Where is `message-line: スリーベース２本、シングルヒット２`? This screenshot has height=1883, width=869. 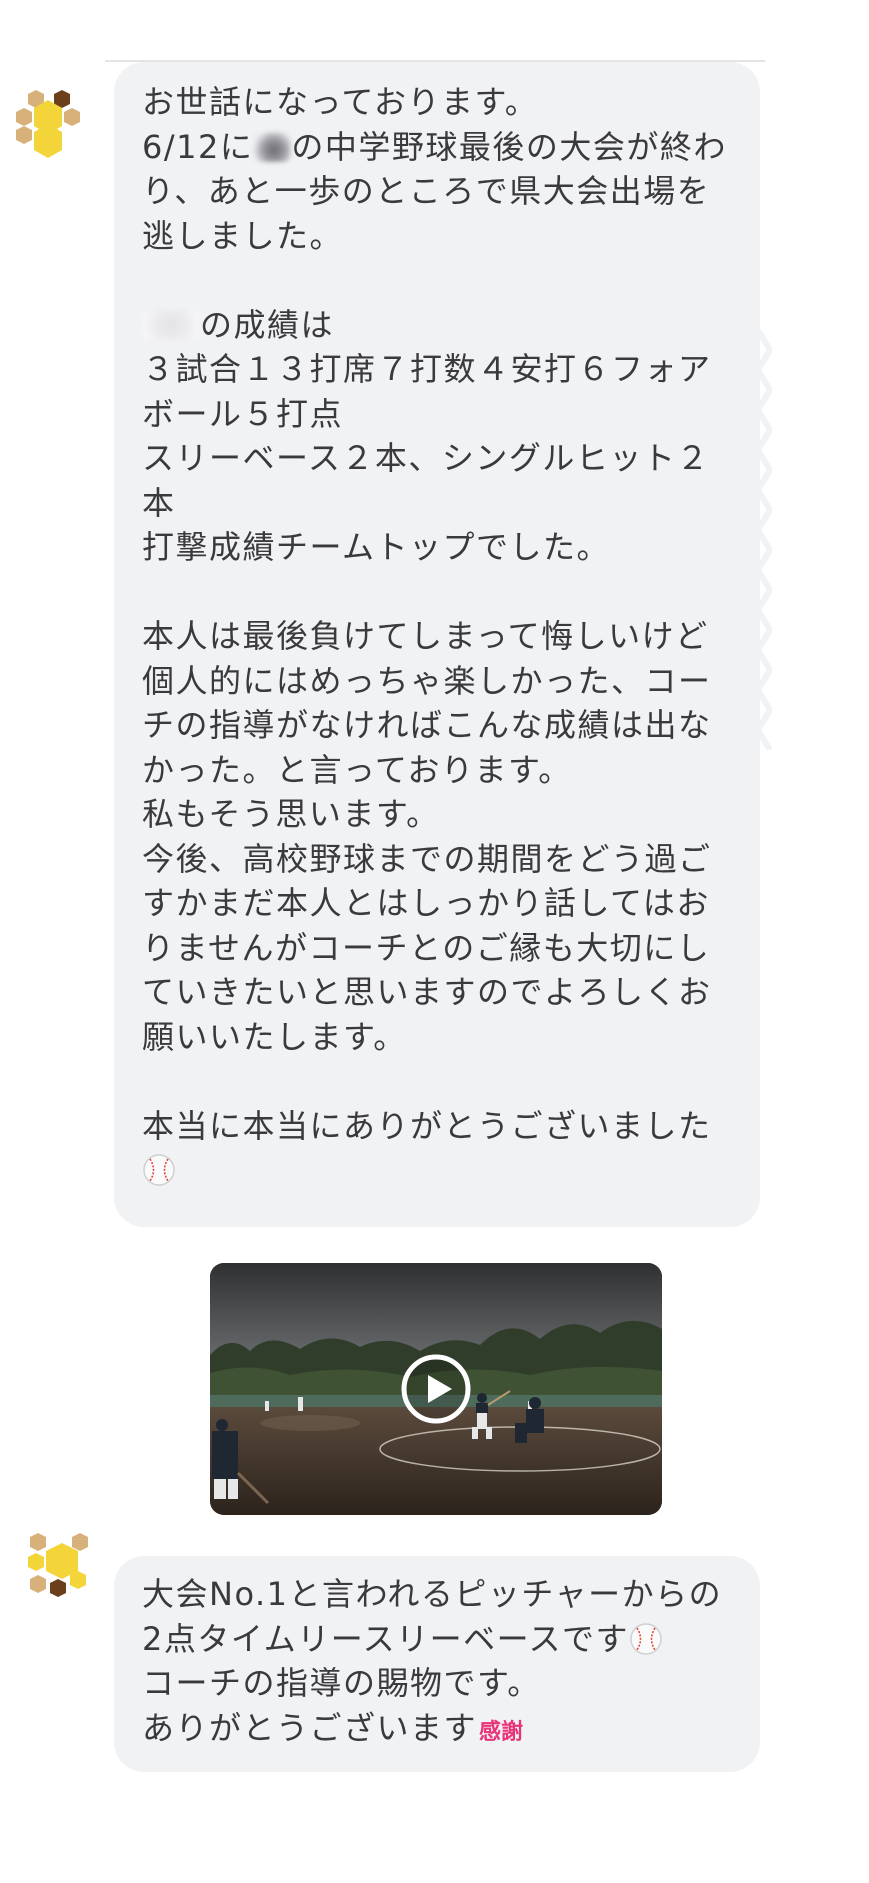
message-line: スリーベース２本、シングルヒット２ is located at coordinates (426, 458).